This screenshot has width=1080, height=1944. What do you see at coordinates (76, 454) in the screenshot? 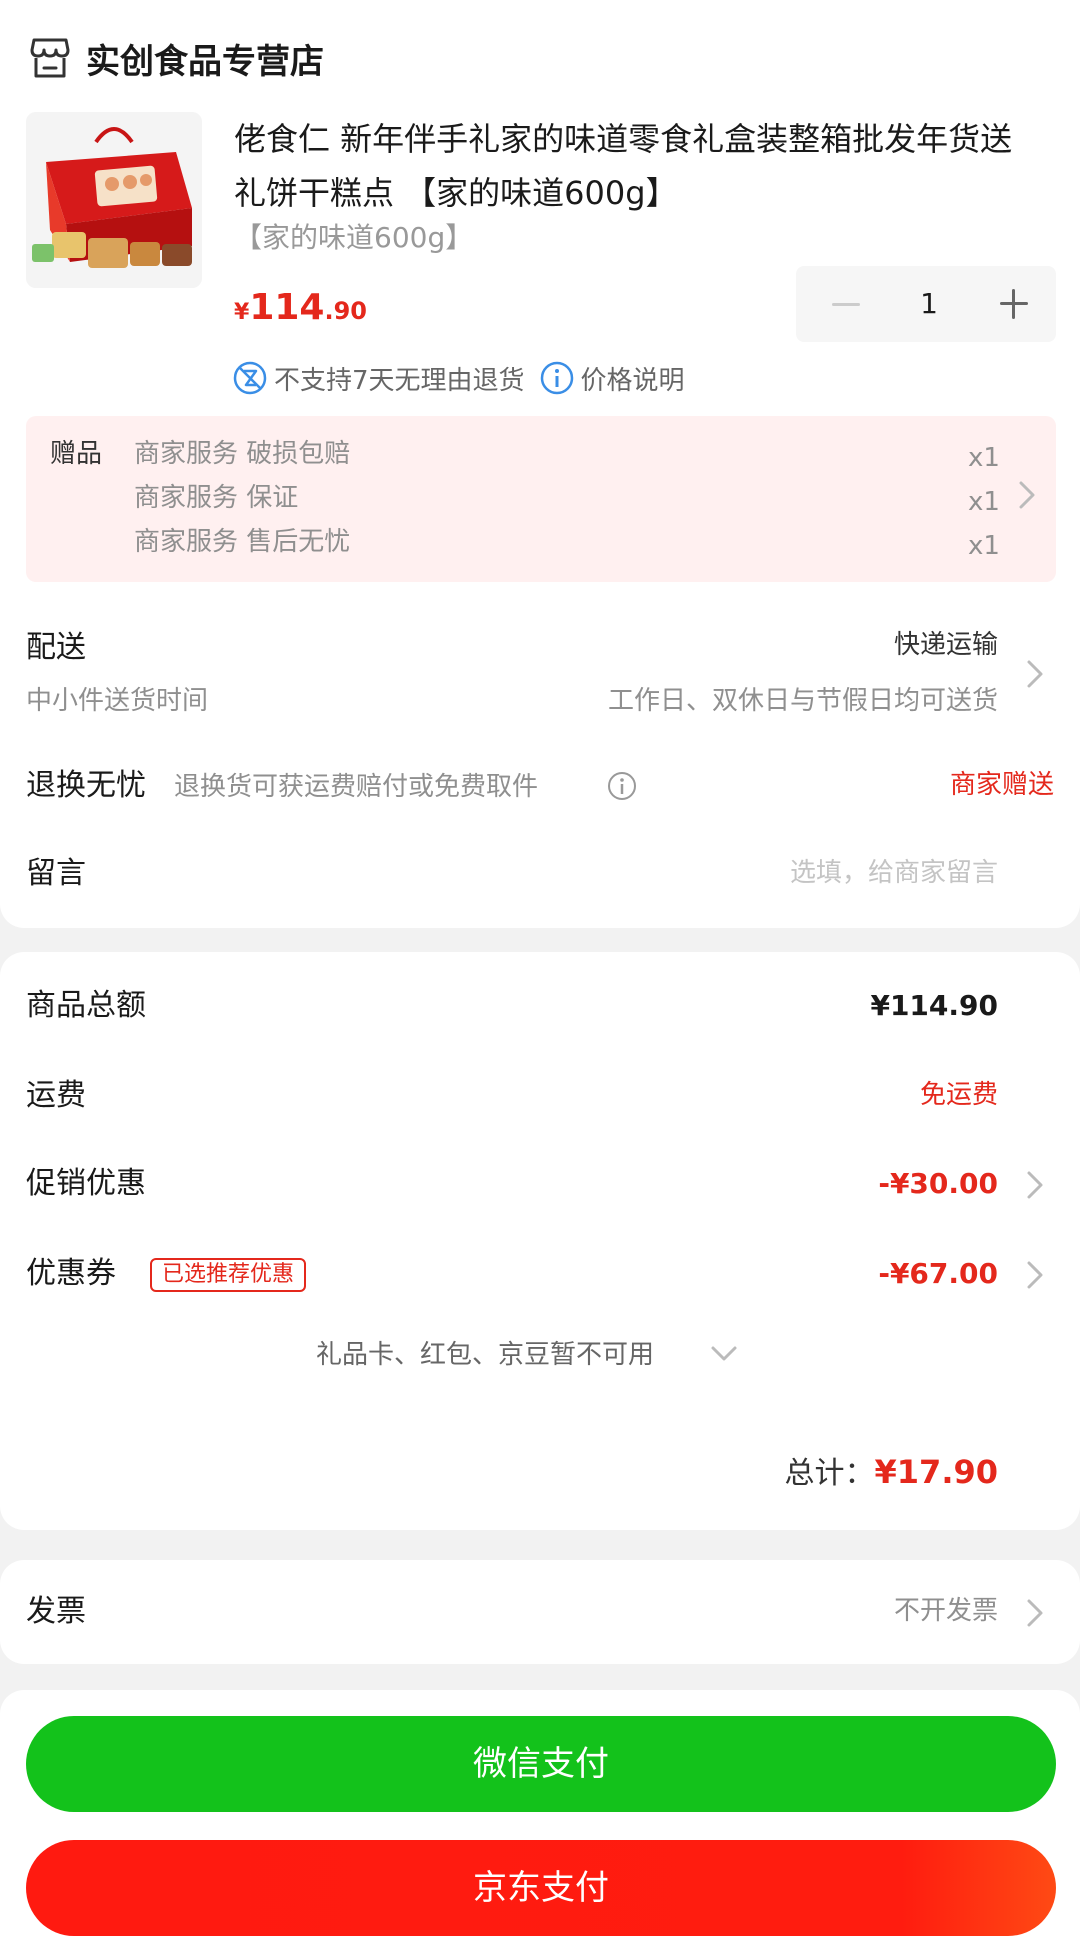
I see `gift-label: 赠品` at bounding box center [76, 454].